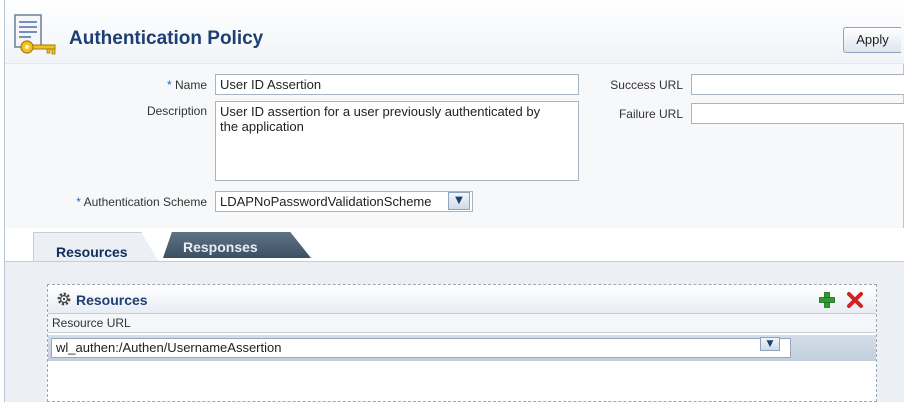 The image size is (904, 402). I want to click on apply-button: Apply, so click(872, 40).